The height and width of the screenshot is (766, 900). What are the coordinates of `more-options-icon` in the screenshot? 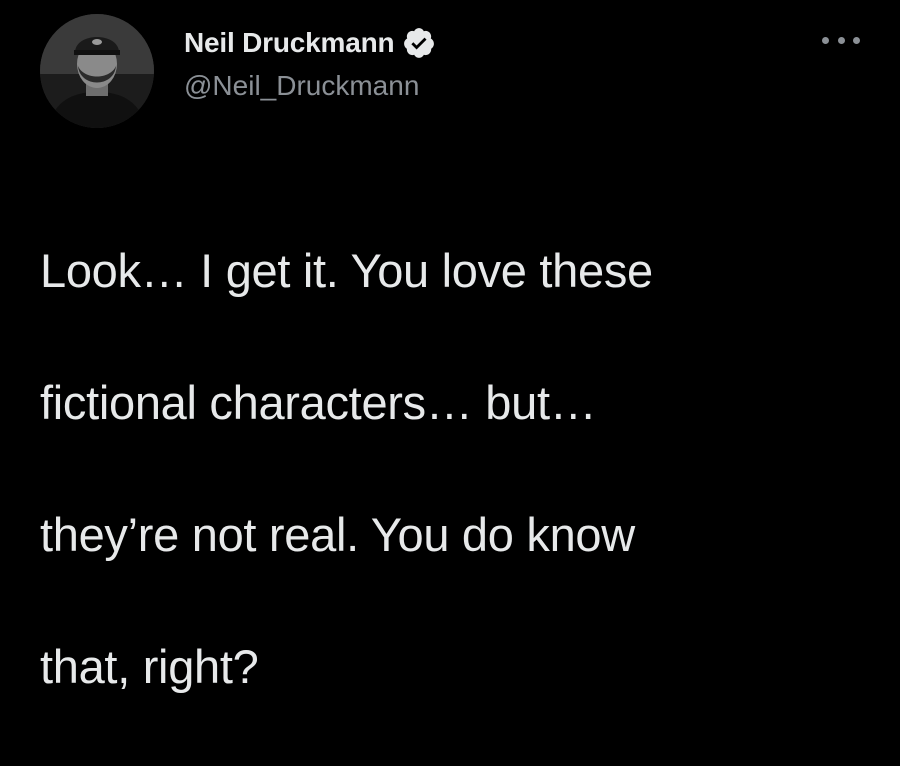 It's located at (841, 40).